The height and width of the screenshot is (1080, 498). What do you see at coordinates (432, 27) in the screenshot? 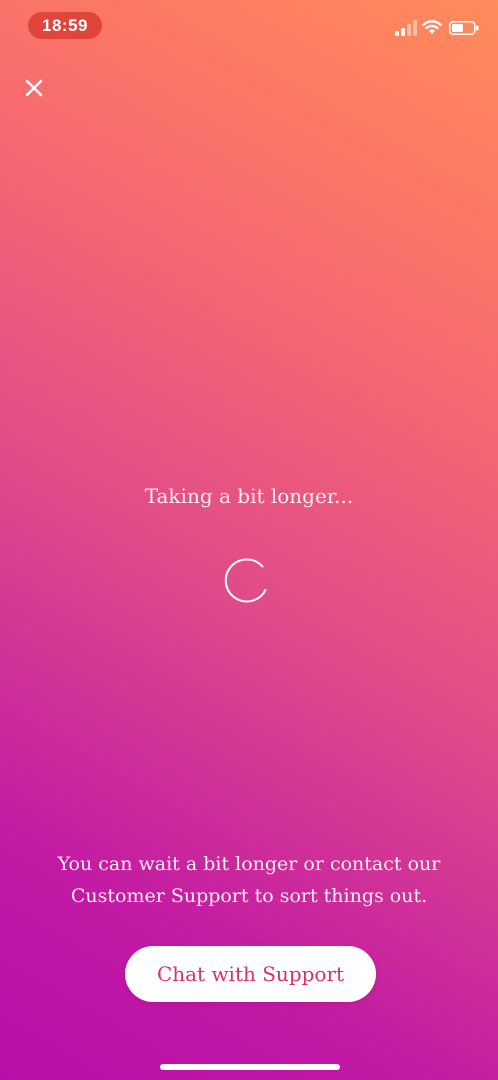
I see `wifi-icon` at bounding box center [432, 27].